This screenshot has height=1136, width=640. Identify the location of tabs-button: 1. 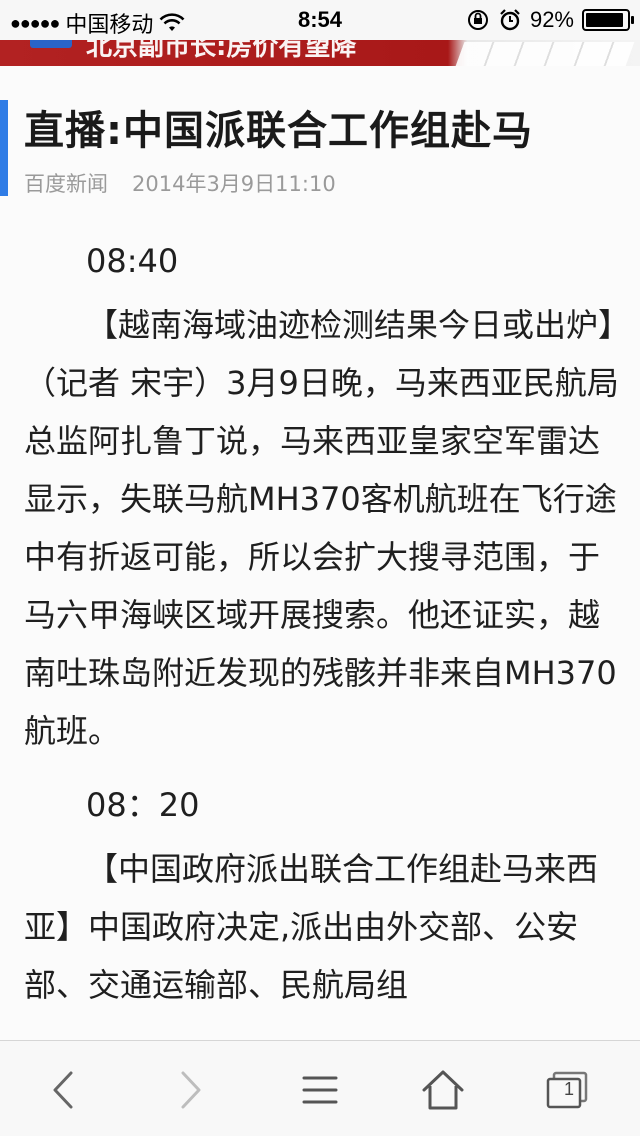
(567, 1090).